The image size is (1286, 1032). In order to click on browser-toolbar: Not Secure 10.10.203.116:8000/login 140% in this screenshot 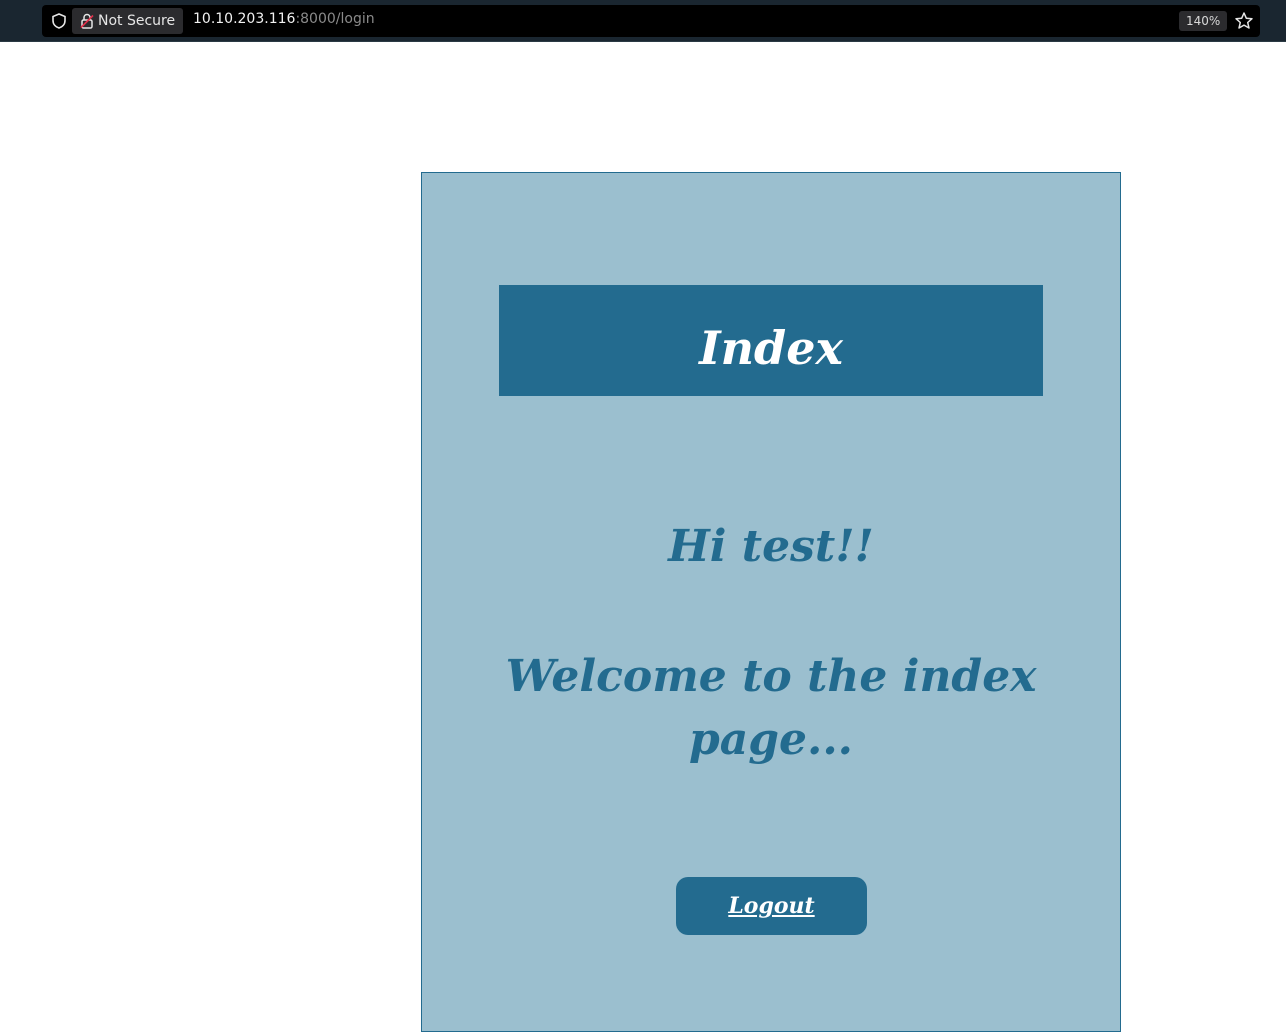, I will do `click(643, 21)`.